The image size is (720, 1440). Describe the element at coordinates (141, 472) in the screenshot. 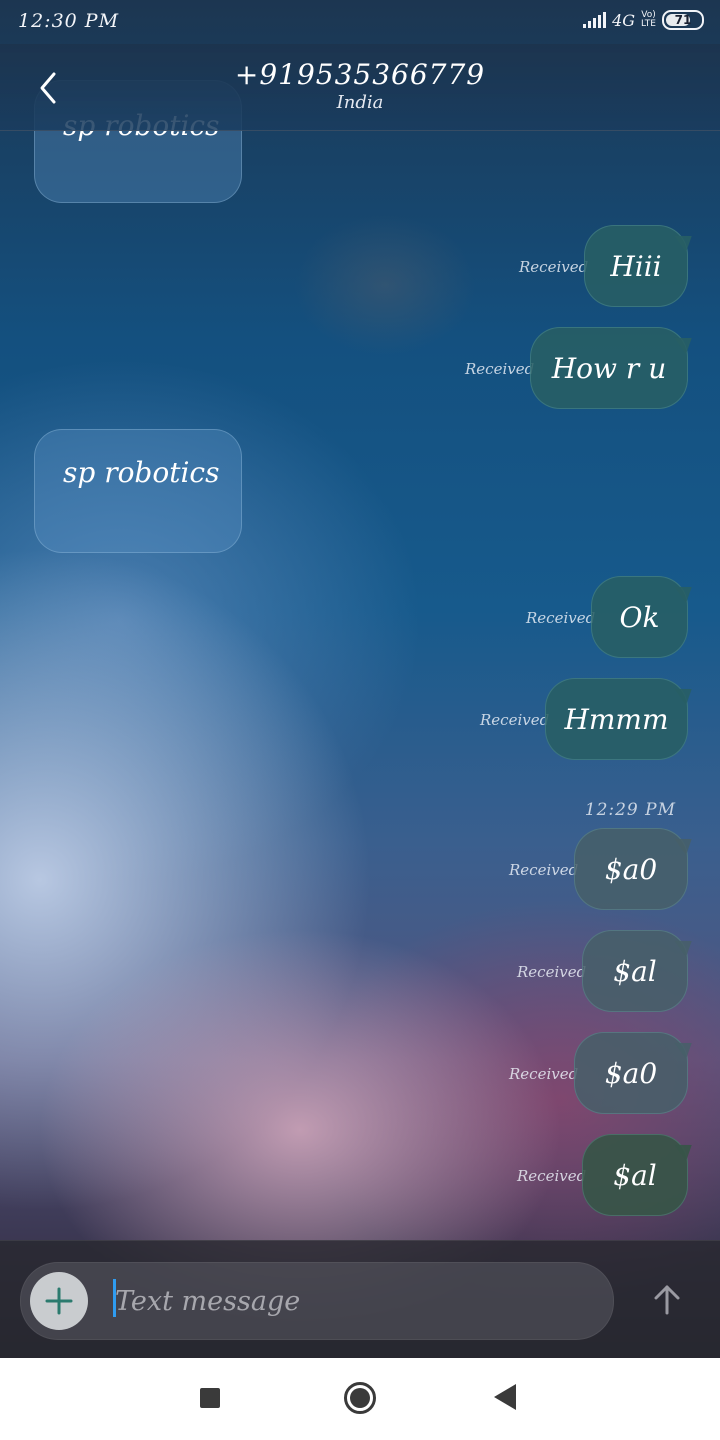

I see `message-text: sp robotics` at that location.